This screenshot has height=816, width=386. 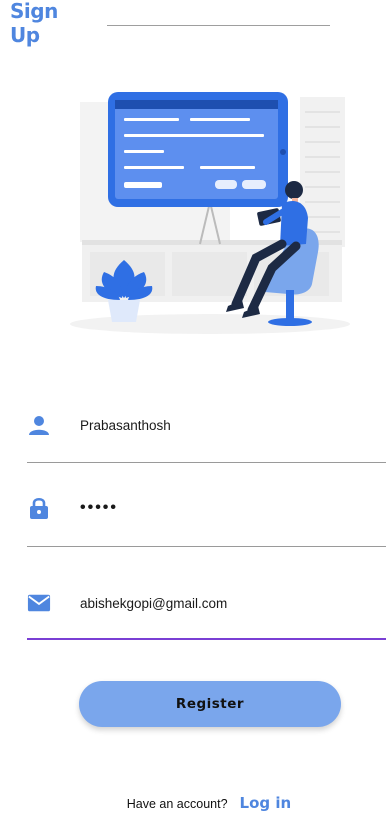 What do you see at coordinates (206, 425) in the screenshot?
I see `username-field: Prabasanthosh` at bounding box center [206, 425].